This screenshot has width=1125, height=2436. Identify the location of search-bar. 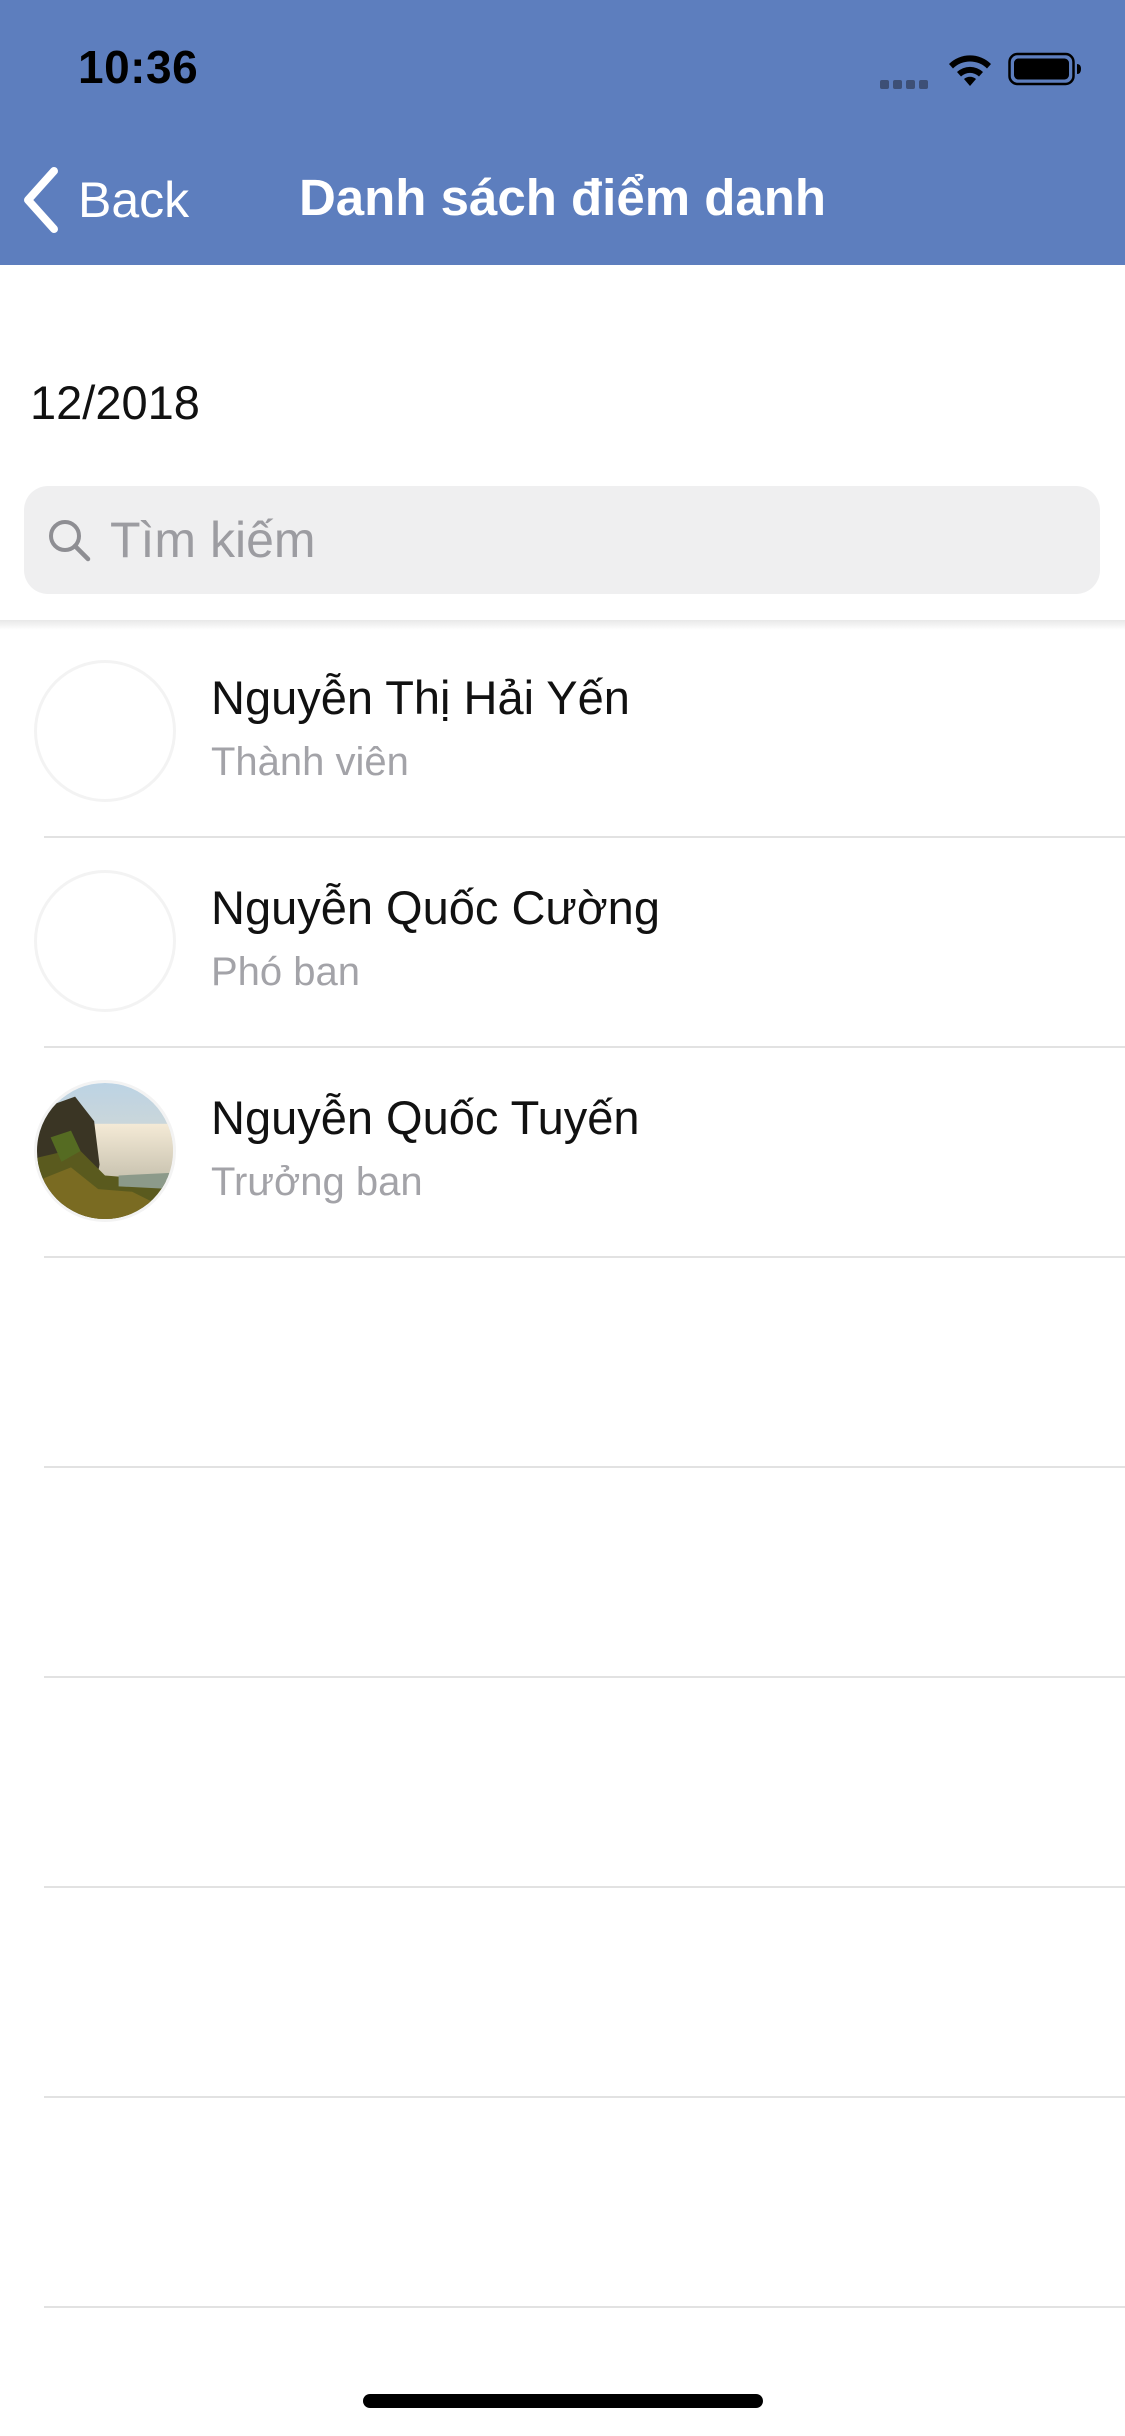
(562, 540).